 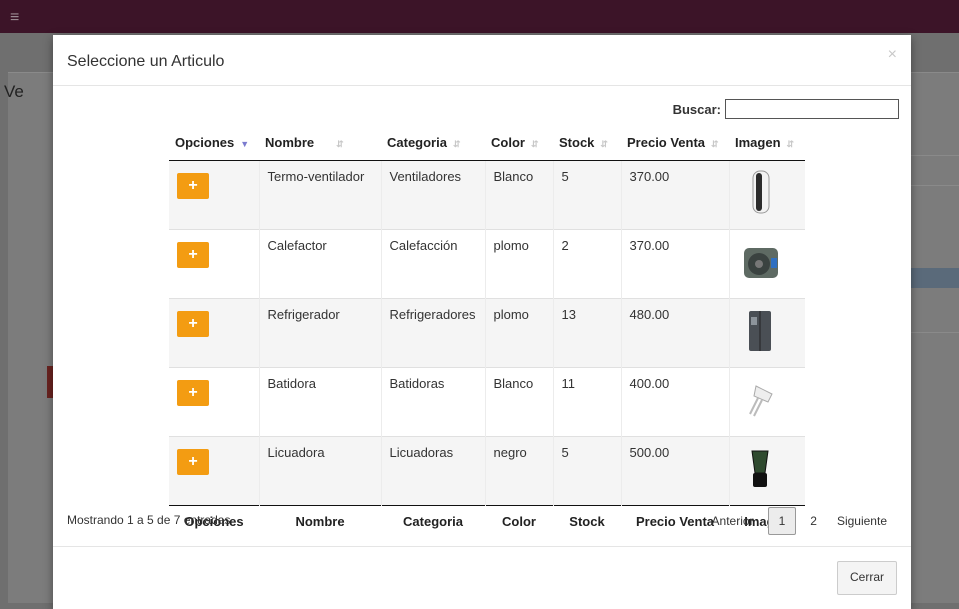 I want to click on cell-stock: 11, so click(x=586, y=402).